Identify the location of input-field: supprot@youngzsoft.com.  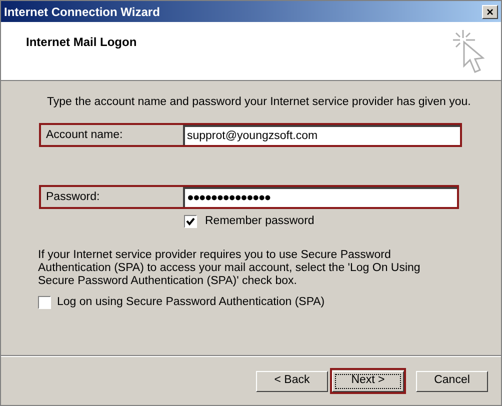
(321, 135).